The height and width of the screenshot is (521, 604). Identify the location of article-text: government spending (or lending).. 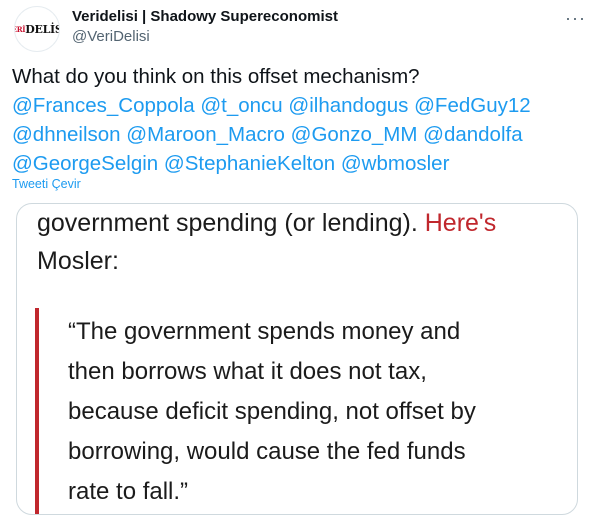
(227, 223).